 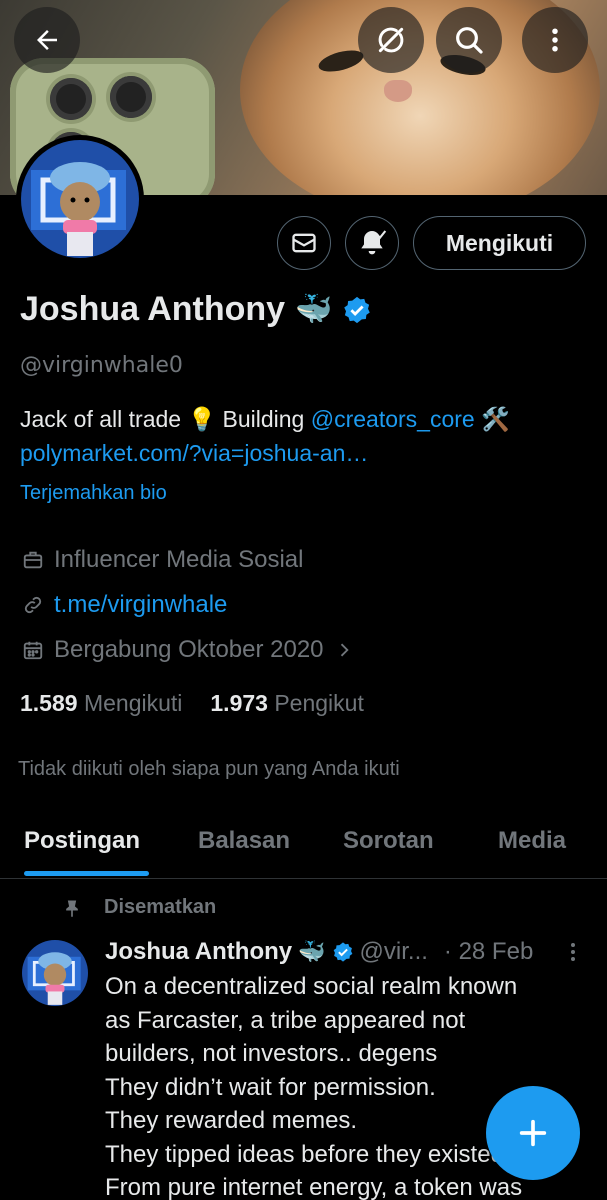 What do you see at coordinates (319, 703) in the screenshot?
I see `followers-label: Pengikut` at bounding box center [319, 703].